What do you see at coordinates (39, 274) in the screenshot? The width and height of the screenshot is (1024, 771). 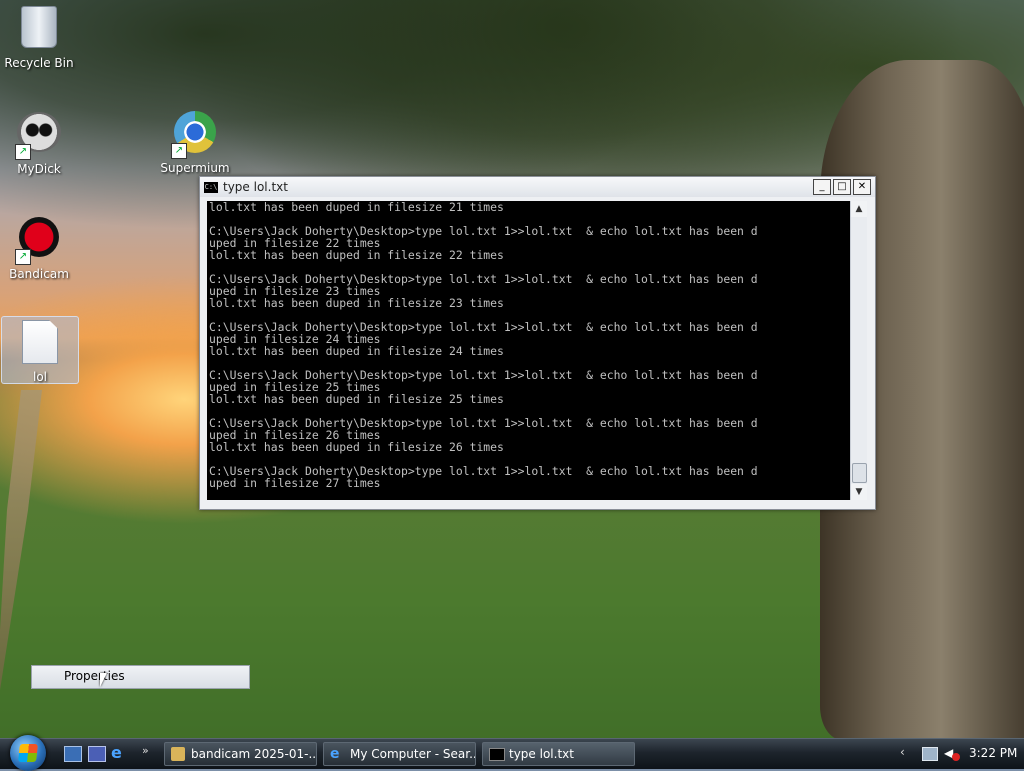 I see `desktop-icon-label: Bandicam` at bounding box center [39, 274].